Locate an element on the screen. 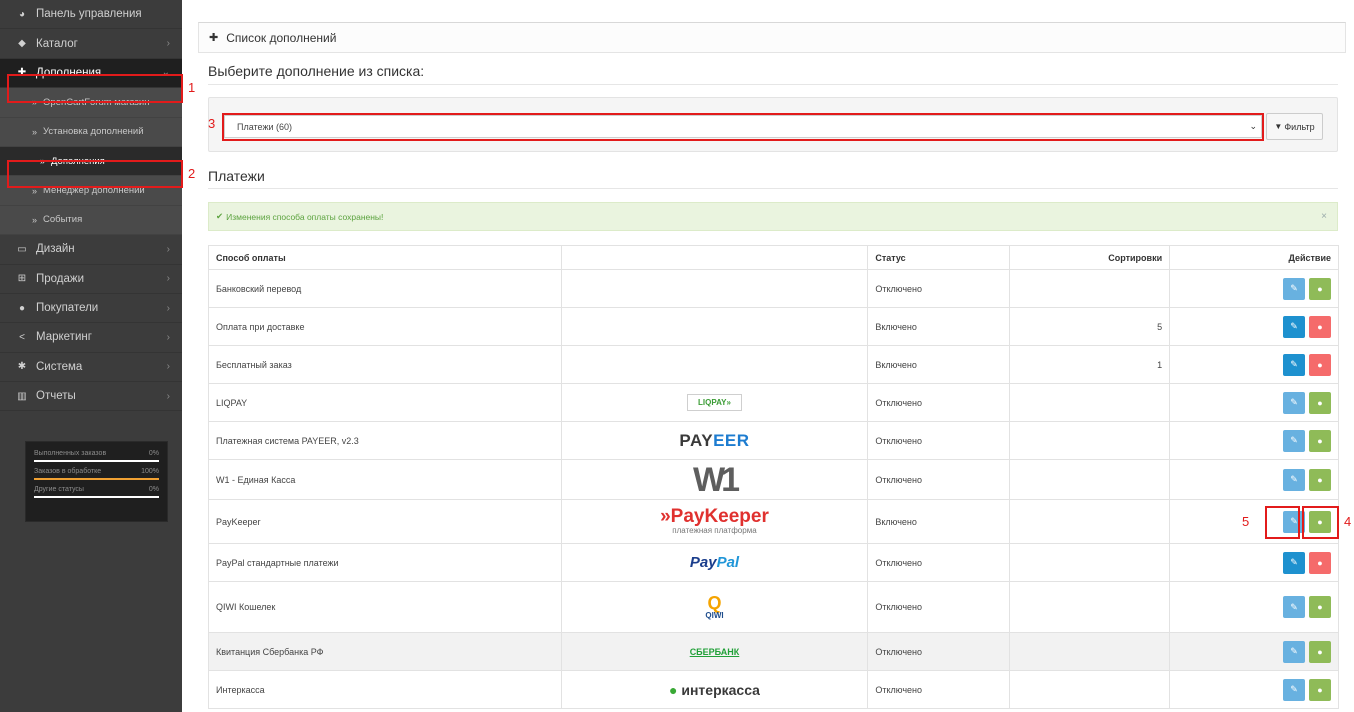  stat-label: Заказов в обработке is located at coordinates (68, 471).